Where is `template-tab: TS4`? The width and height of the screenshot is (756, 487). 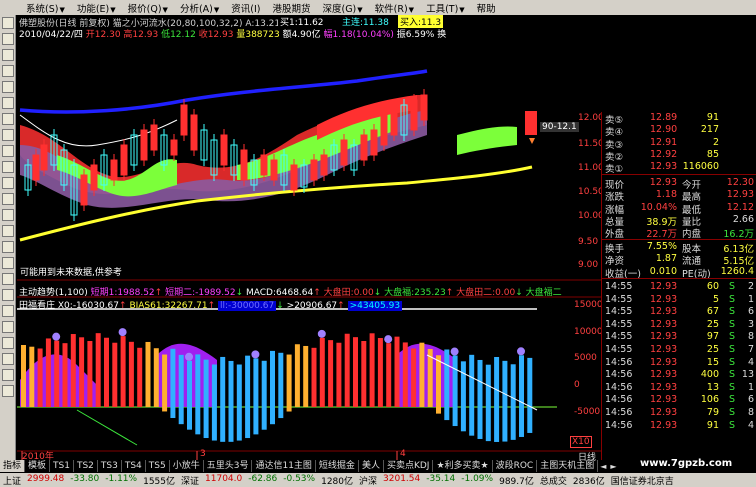 template-tab: TS4 is located at coordinates (134, 466).